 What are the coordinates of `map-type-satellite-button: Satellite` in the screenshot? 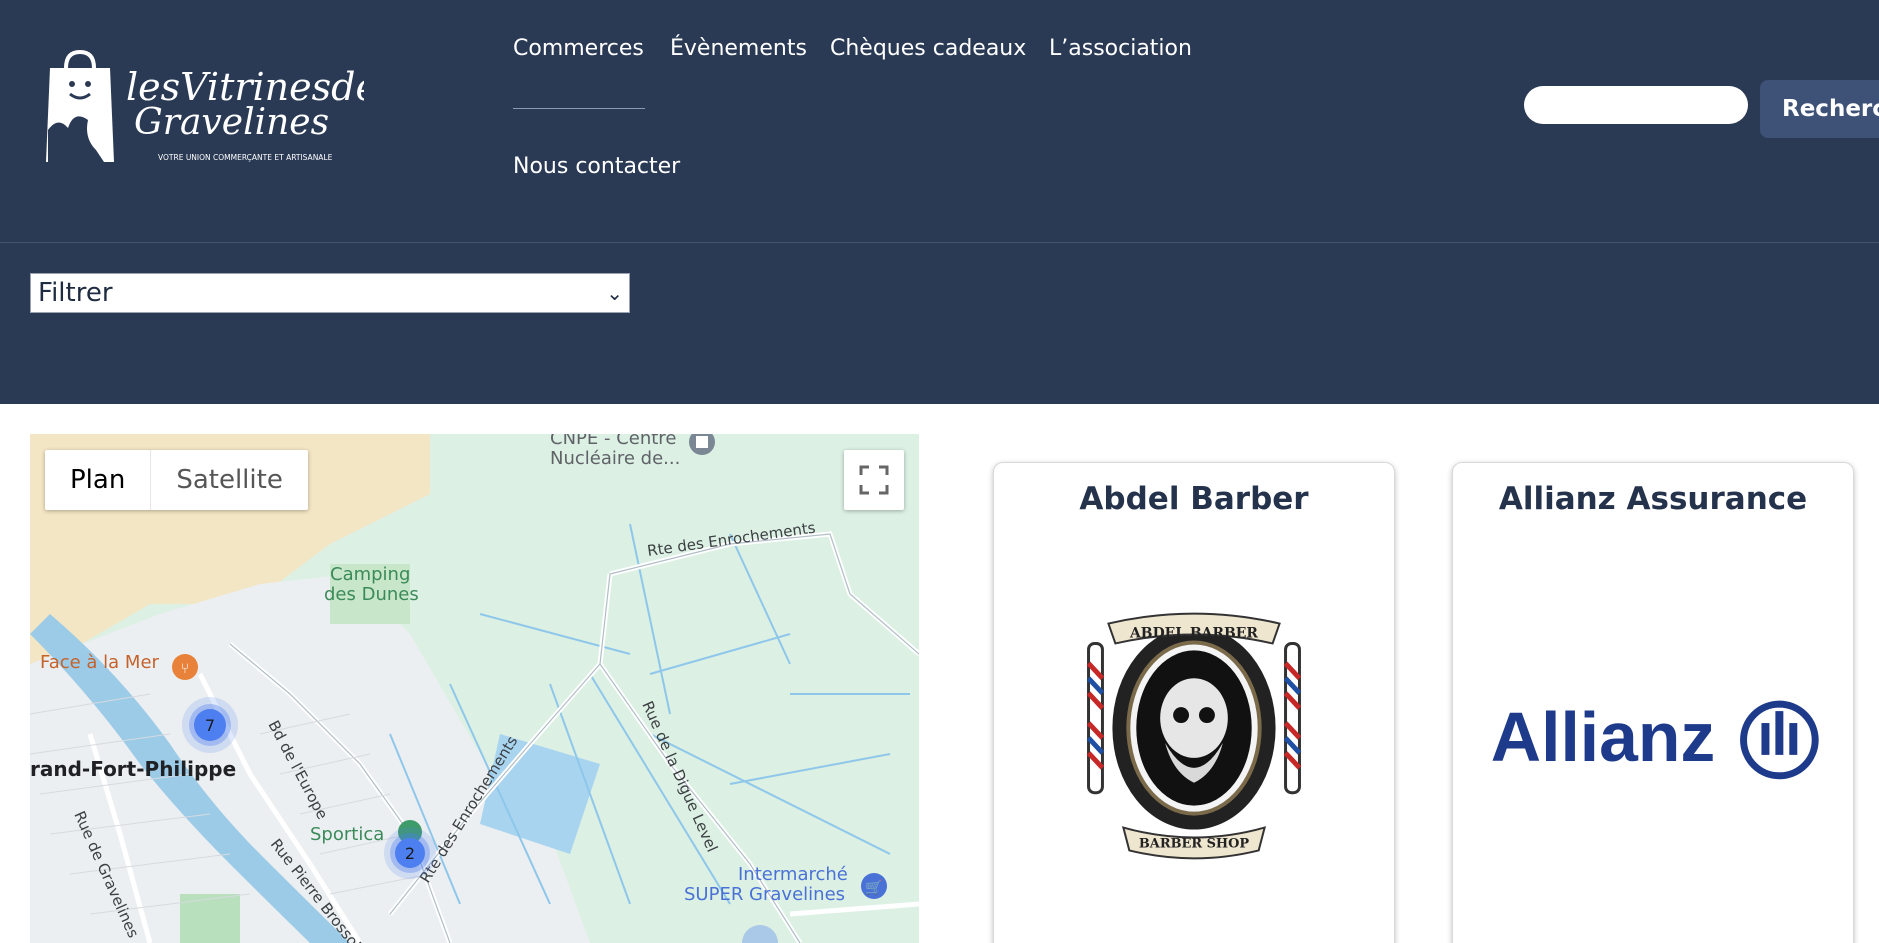 It's located at (229, 480).